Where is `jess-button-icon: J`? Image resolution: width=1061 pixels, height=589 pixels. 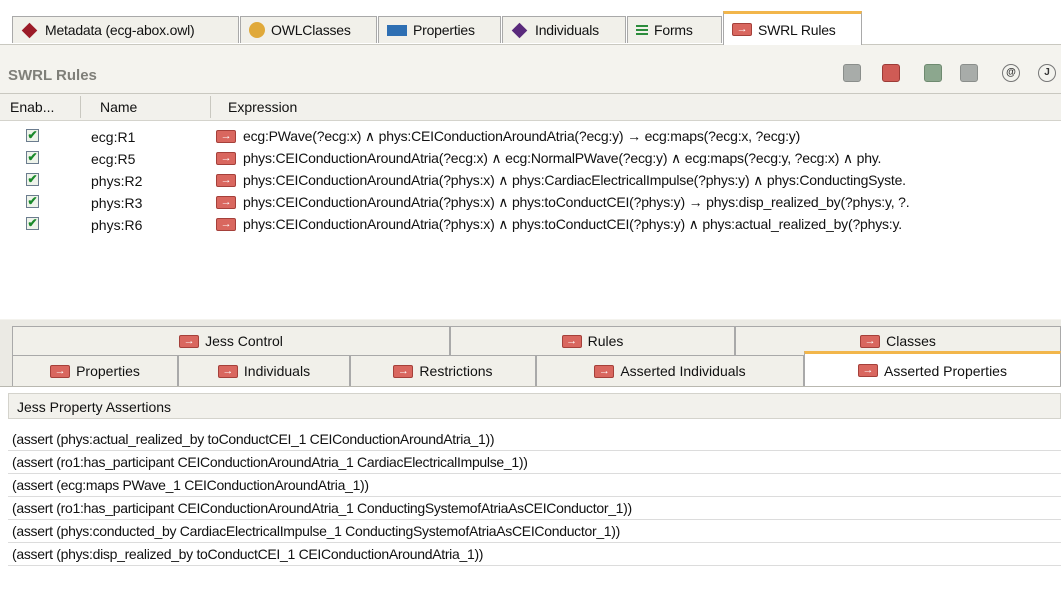
jess-button-icon: J is located at coordinates (1047, 73).